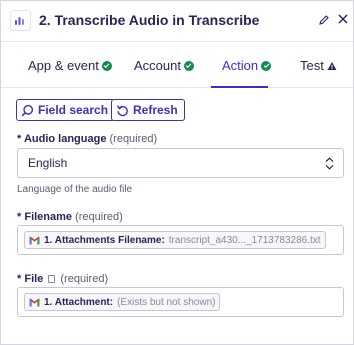  What do you see at coordinates (244, 240) in the screenshot?
I see `pill-value: transcript_a430..._1713783286.txt` at bounding box center [244, 240].